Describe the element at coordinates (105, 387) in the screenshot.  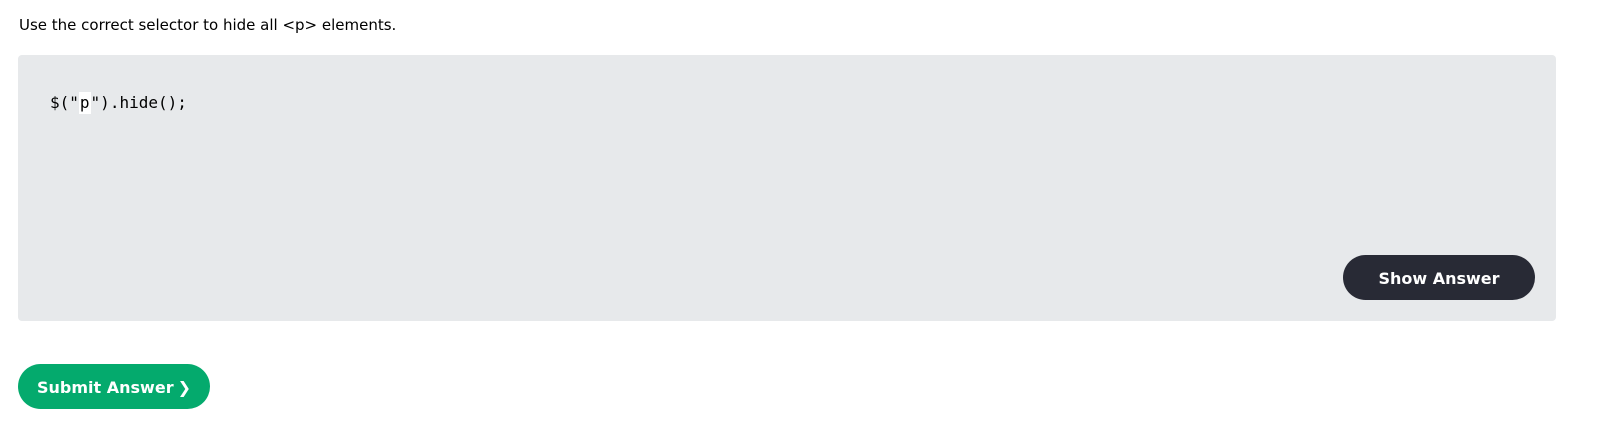
I see `submit-answer-label: Submit Answer` at that location.